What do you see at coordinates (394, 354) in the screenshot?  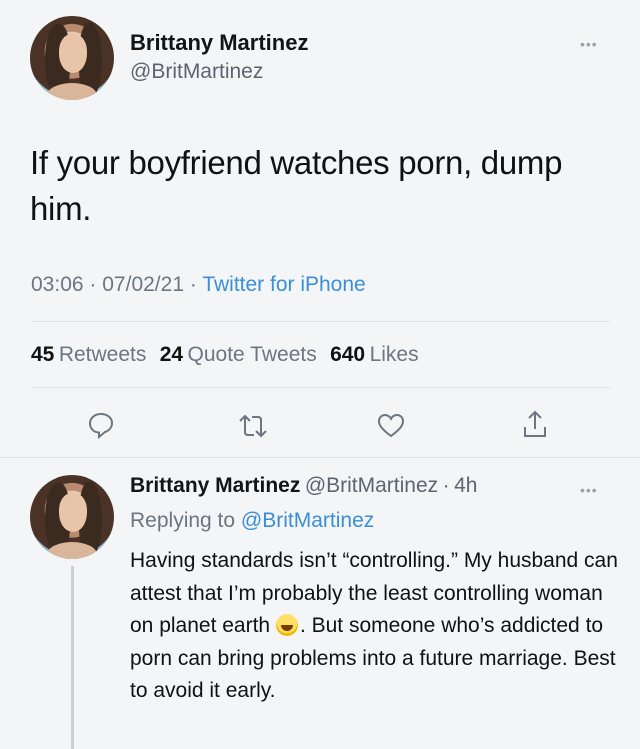 I see `likes-label: Likes` at bounding box center [394, 354].